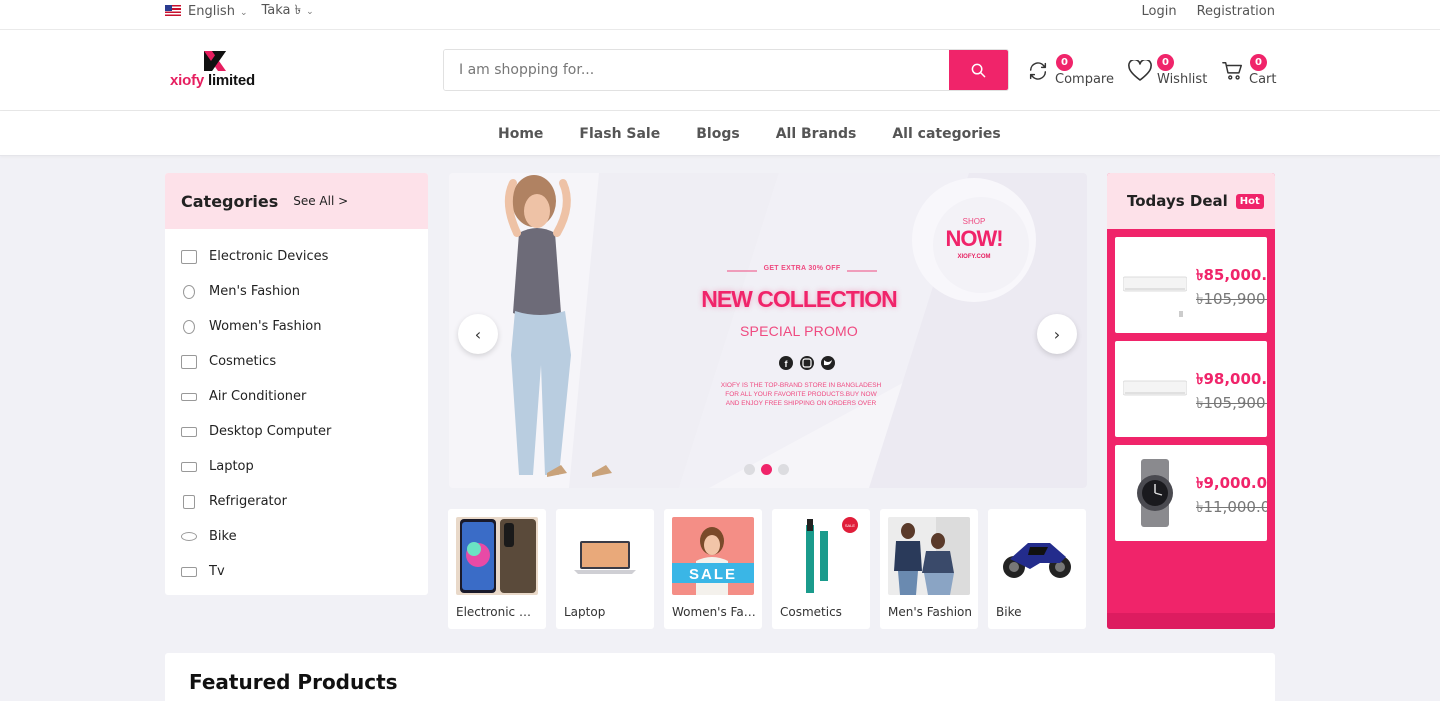  I want to click on tile-electronic-devices: Electronic Devices, so click(497, 569).